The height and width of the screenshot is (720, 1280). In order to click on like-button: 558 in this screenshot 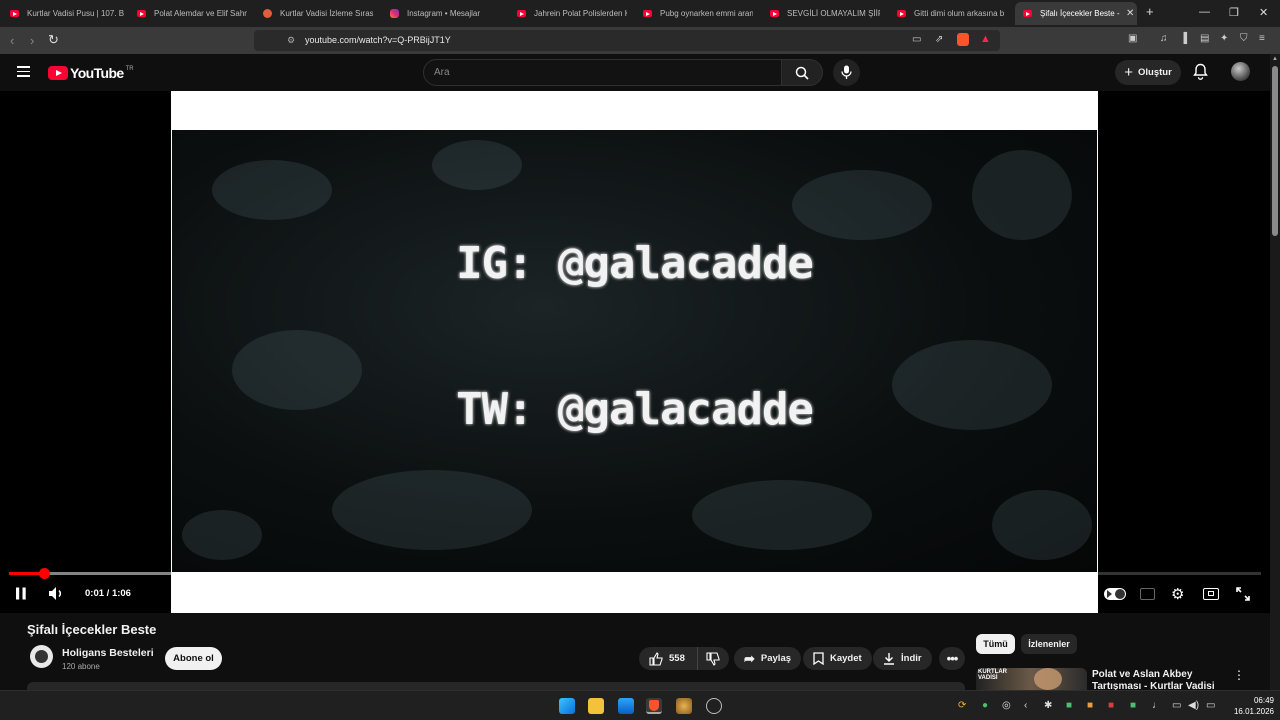, I will do `click(668, 658)`.